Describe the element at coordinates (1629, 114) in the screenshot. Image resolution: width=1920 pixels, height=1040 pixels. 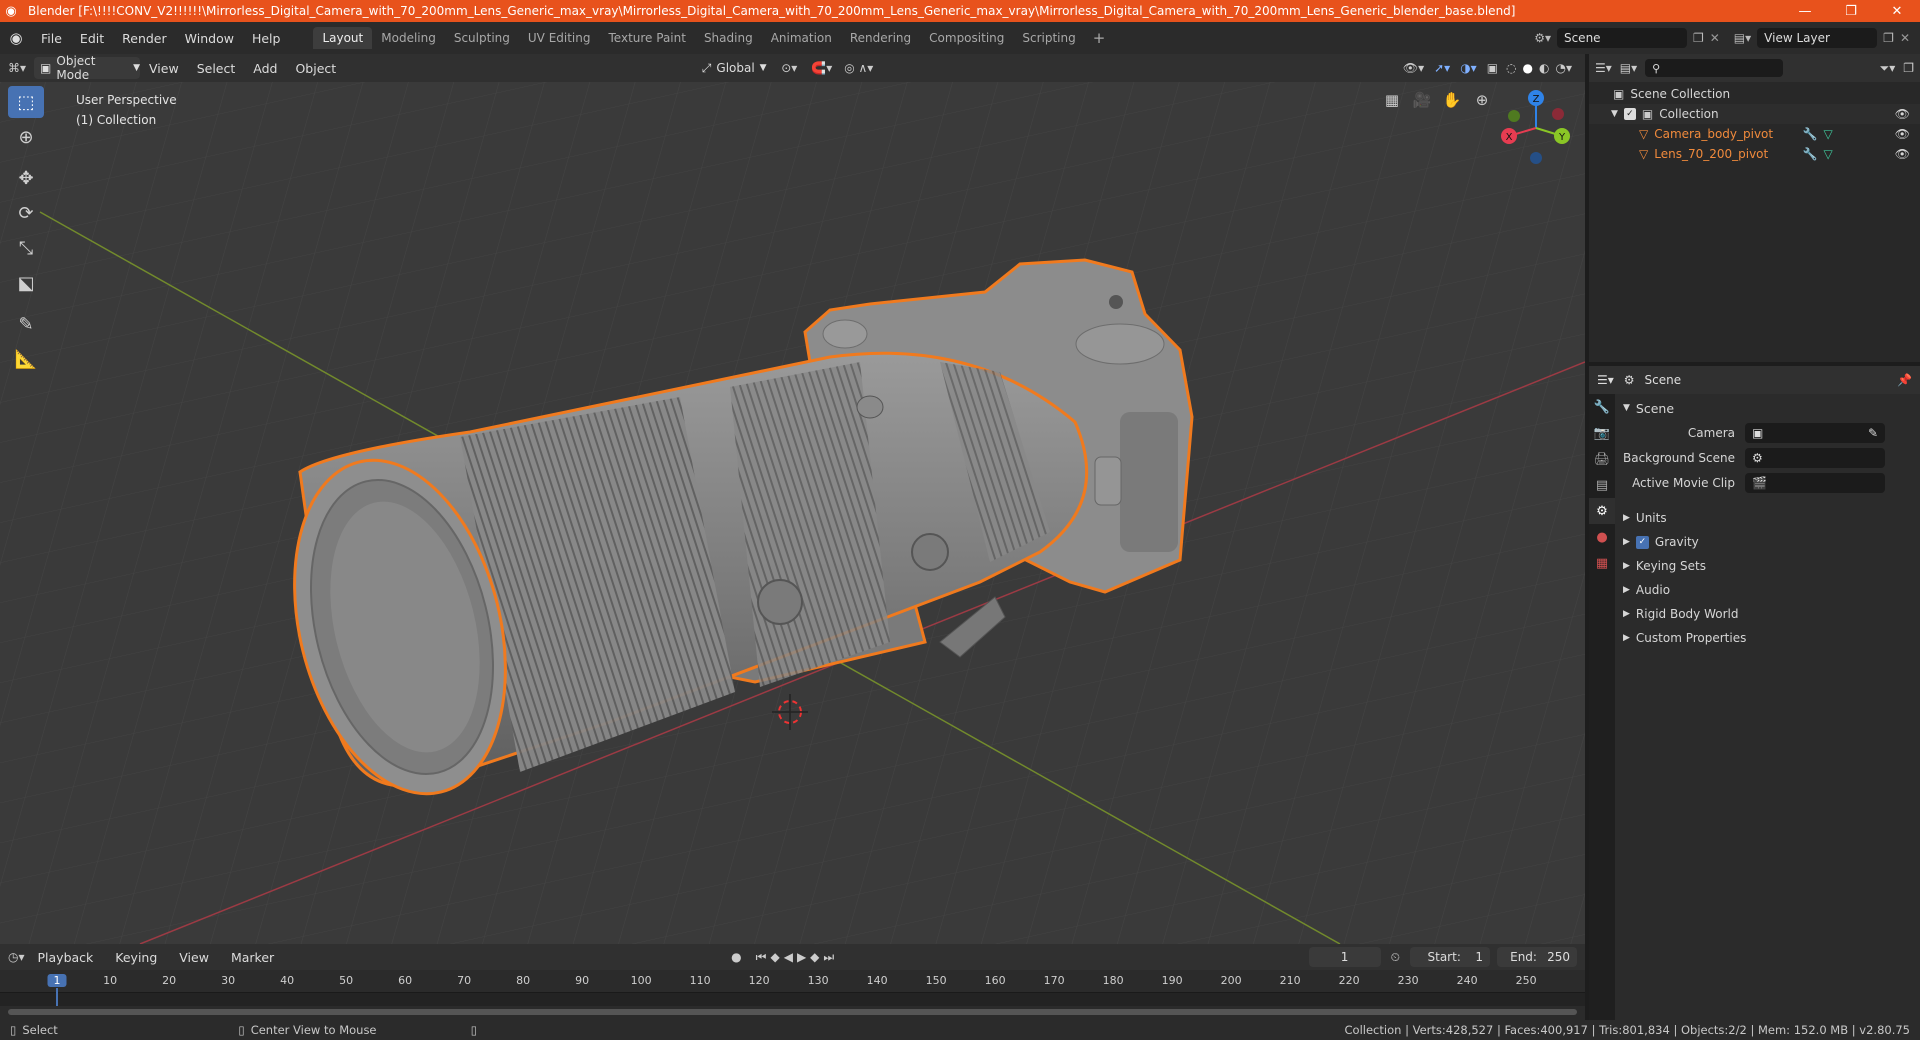
I see `exclude-checkbox: ✓` at that location.